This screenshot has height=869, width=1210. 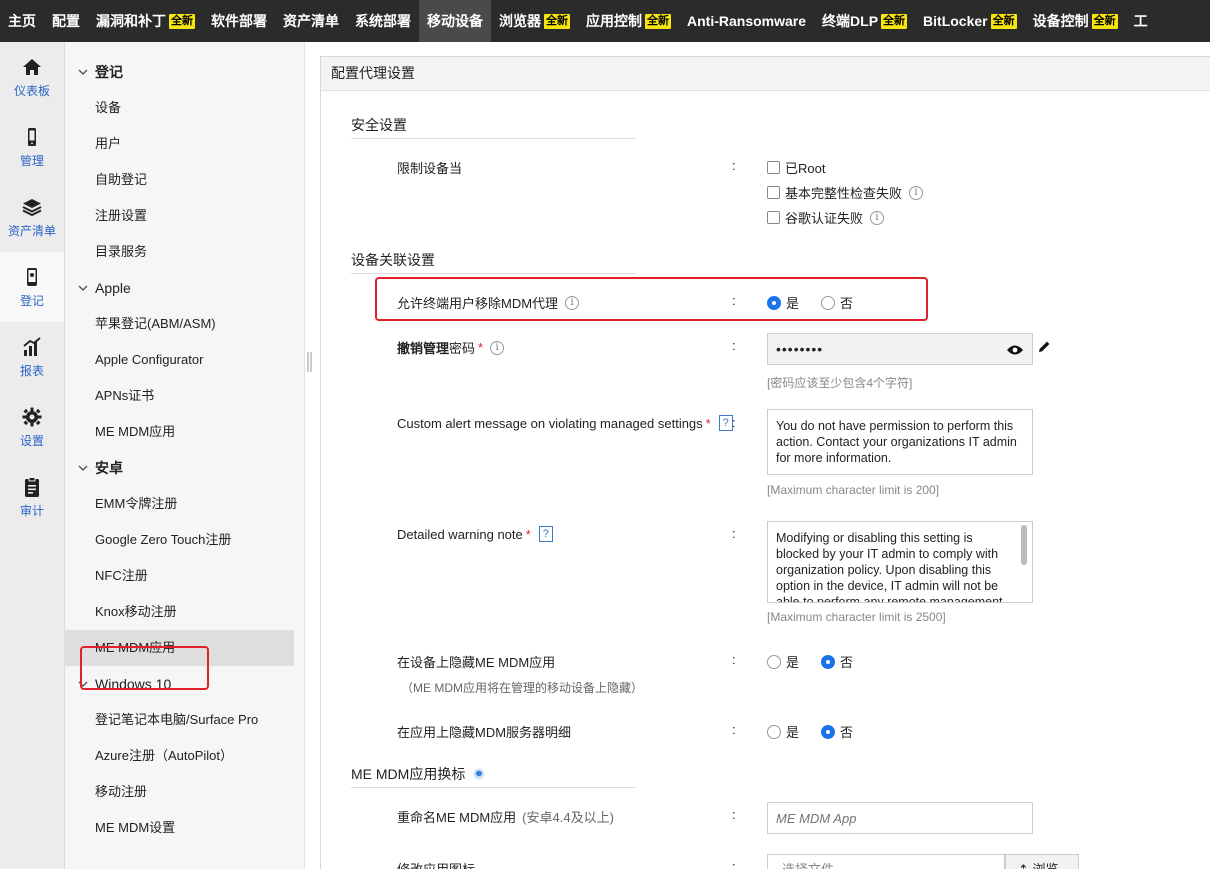 What do you see at coordinates (505, 817) in the screenshot?
I see `rename-app-label: 重命名ME MDM应用 (安卓4.4及以上)` at bounding box center [505, 817].